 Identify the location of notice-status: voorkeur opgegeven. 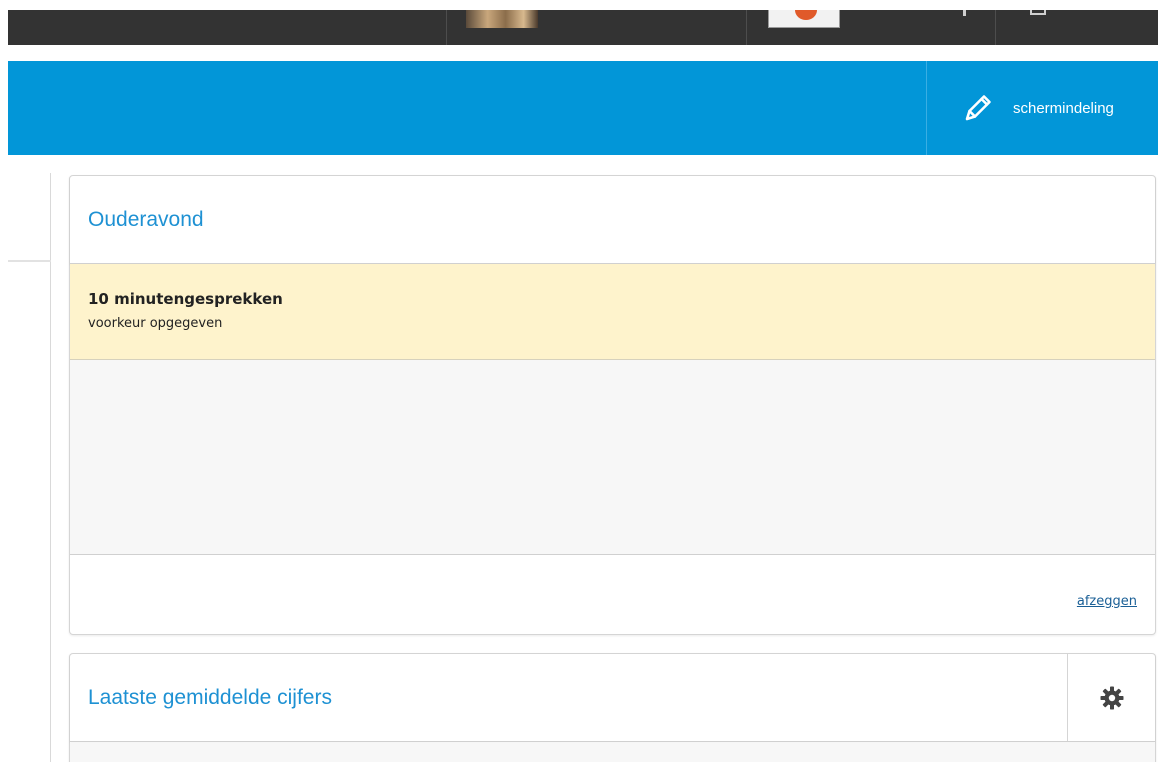
(155, 323).